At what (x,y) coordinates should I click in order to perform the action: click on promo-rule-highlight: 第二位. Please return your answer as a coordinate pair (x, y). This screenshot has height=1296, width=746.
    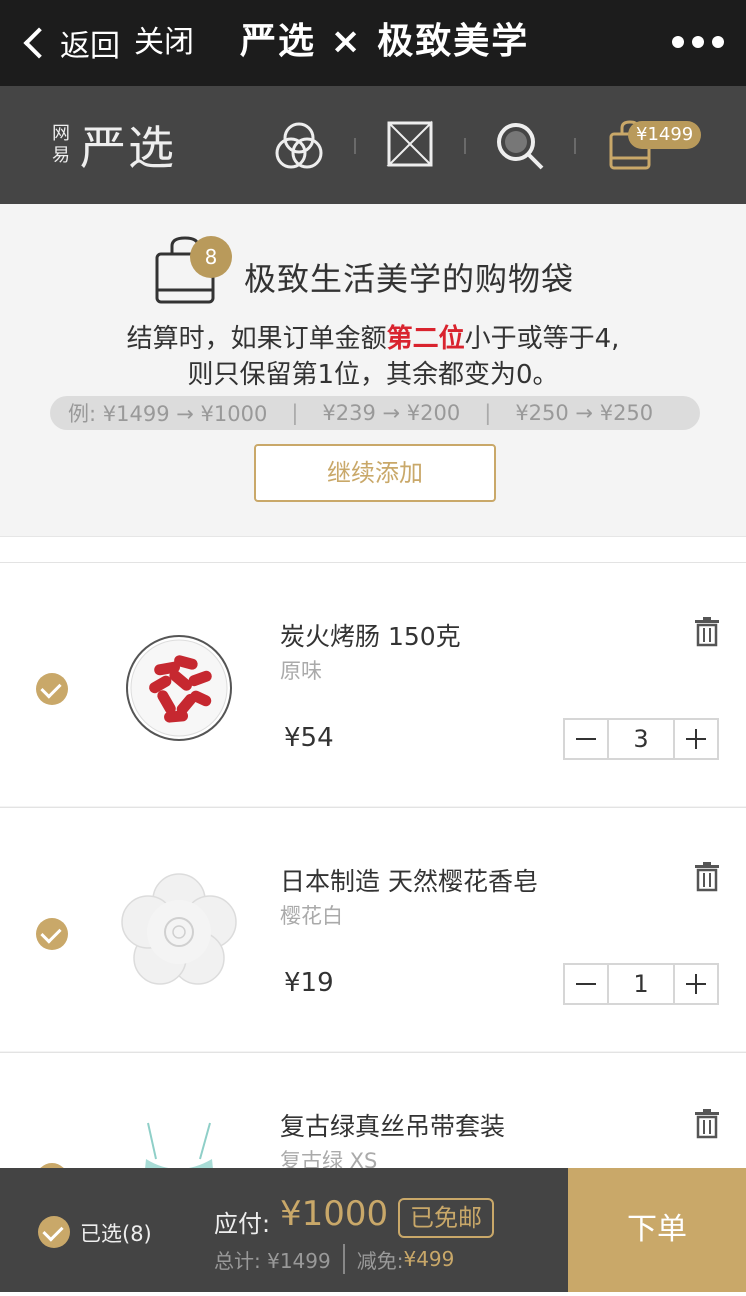
    Looking at the image, I should click on (425, 339).